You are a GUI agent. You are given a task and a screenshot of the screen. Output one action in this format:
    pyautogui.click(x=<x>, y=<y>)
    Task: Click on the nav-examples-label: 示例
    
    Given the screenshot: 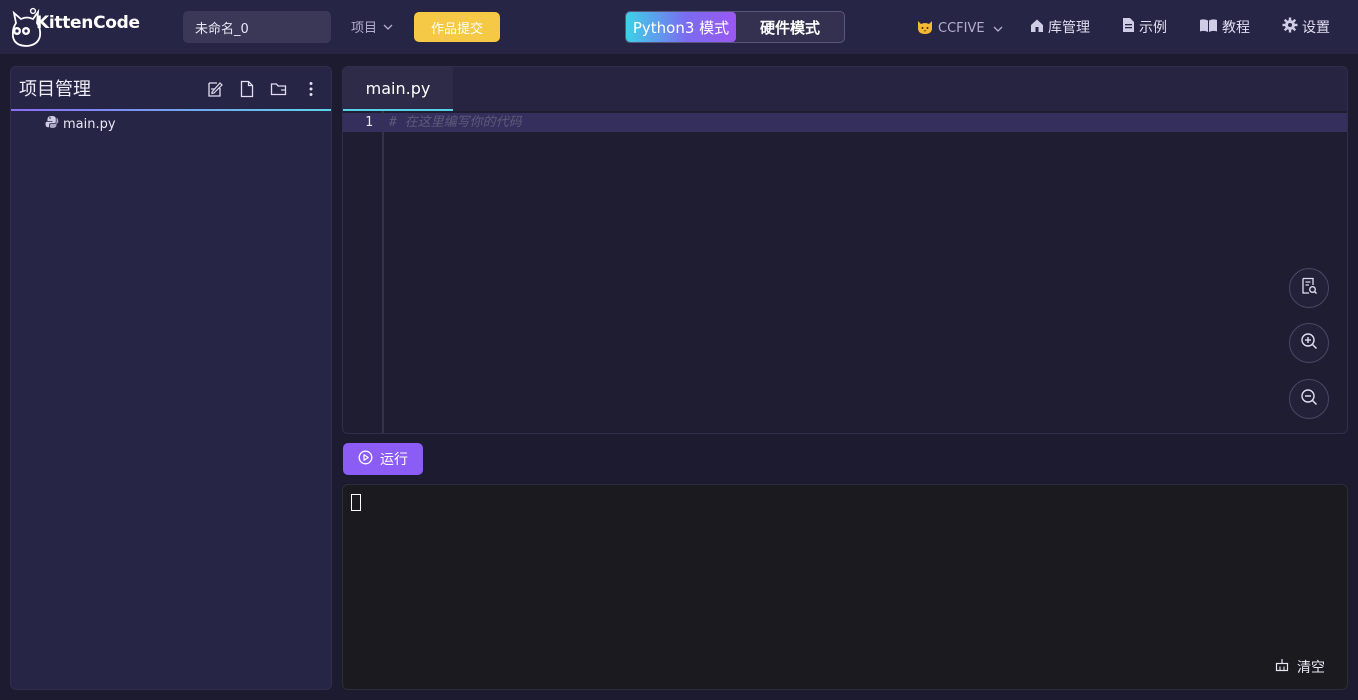 What is the action you would take?
    pyautogui.click(x=1153, y=28)
    